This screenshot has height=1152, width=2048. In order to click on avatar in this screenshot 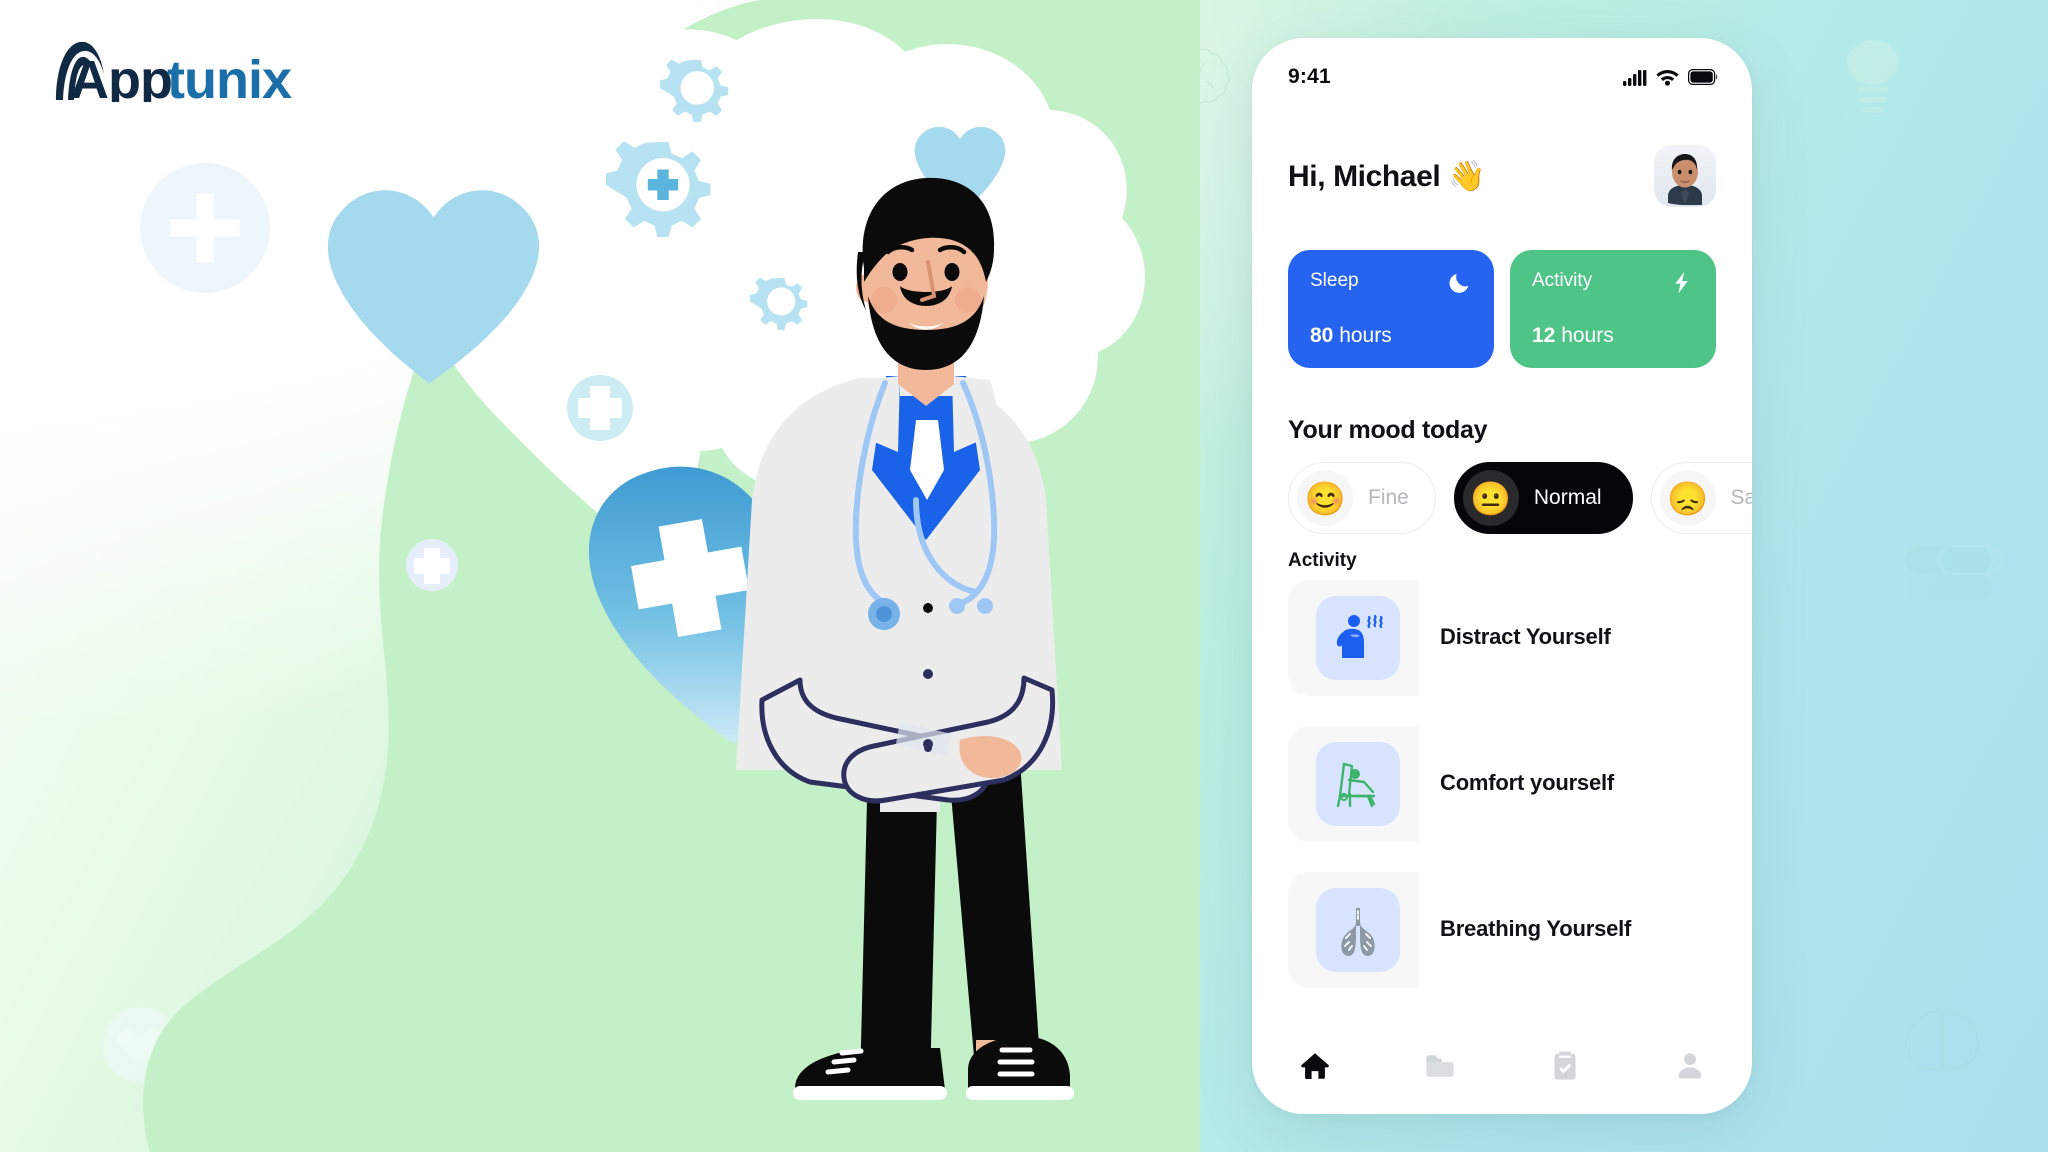, I will do `click(1685, 176)`.